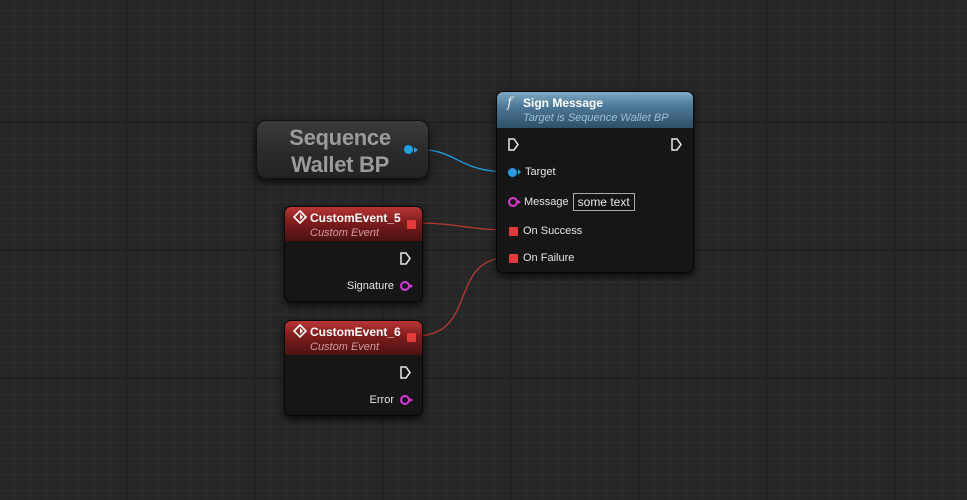  Describe the element at coordinates (355, 218) in the screenshot. I see `event-title: CustomEvent_5` at that location.